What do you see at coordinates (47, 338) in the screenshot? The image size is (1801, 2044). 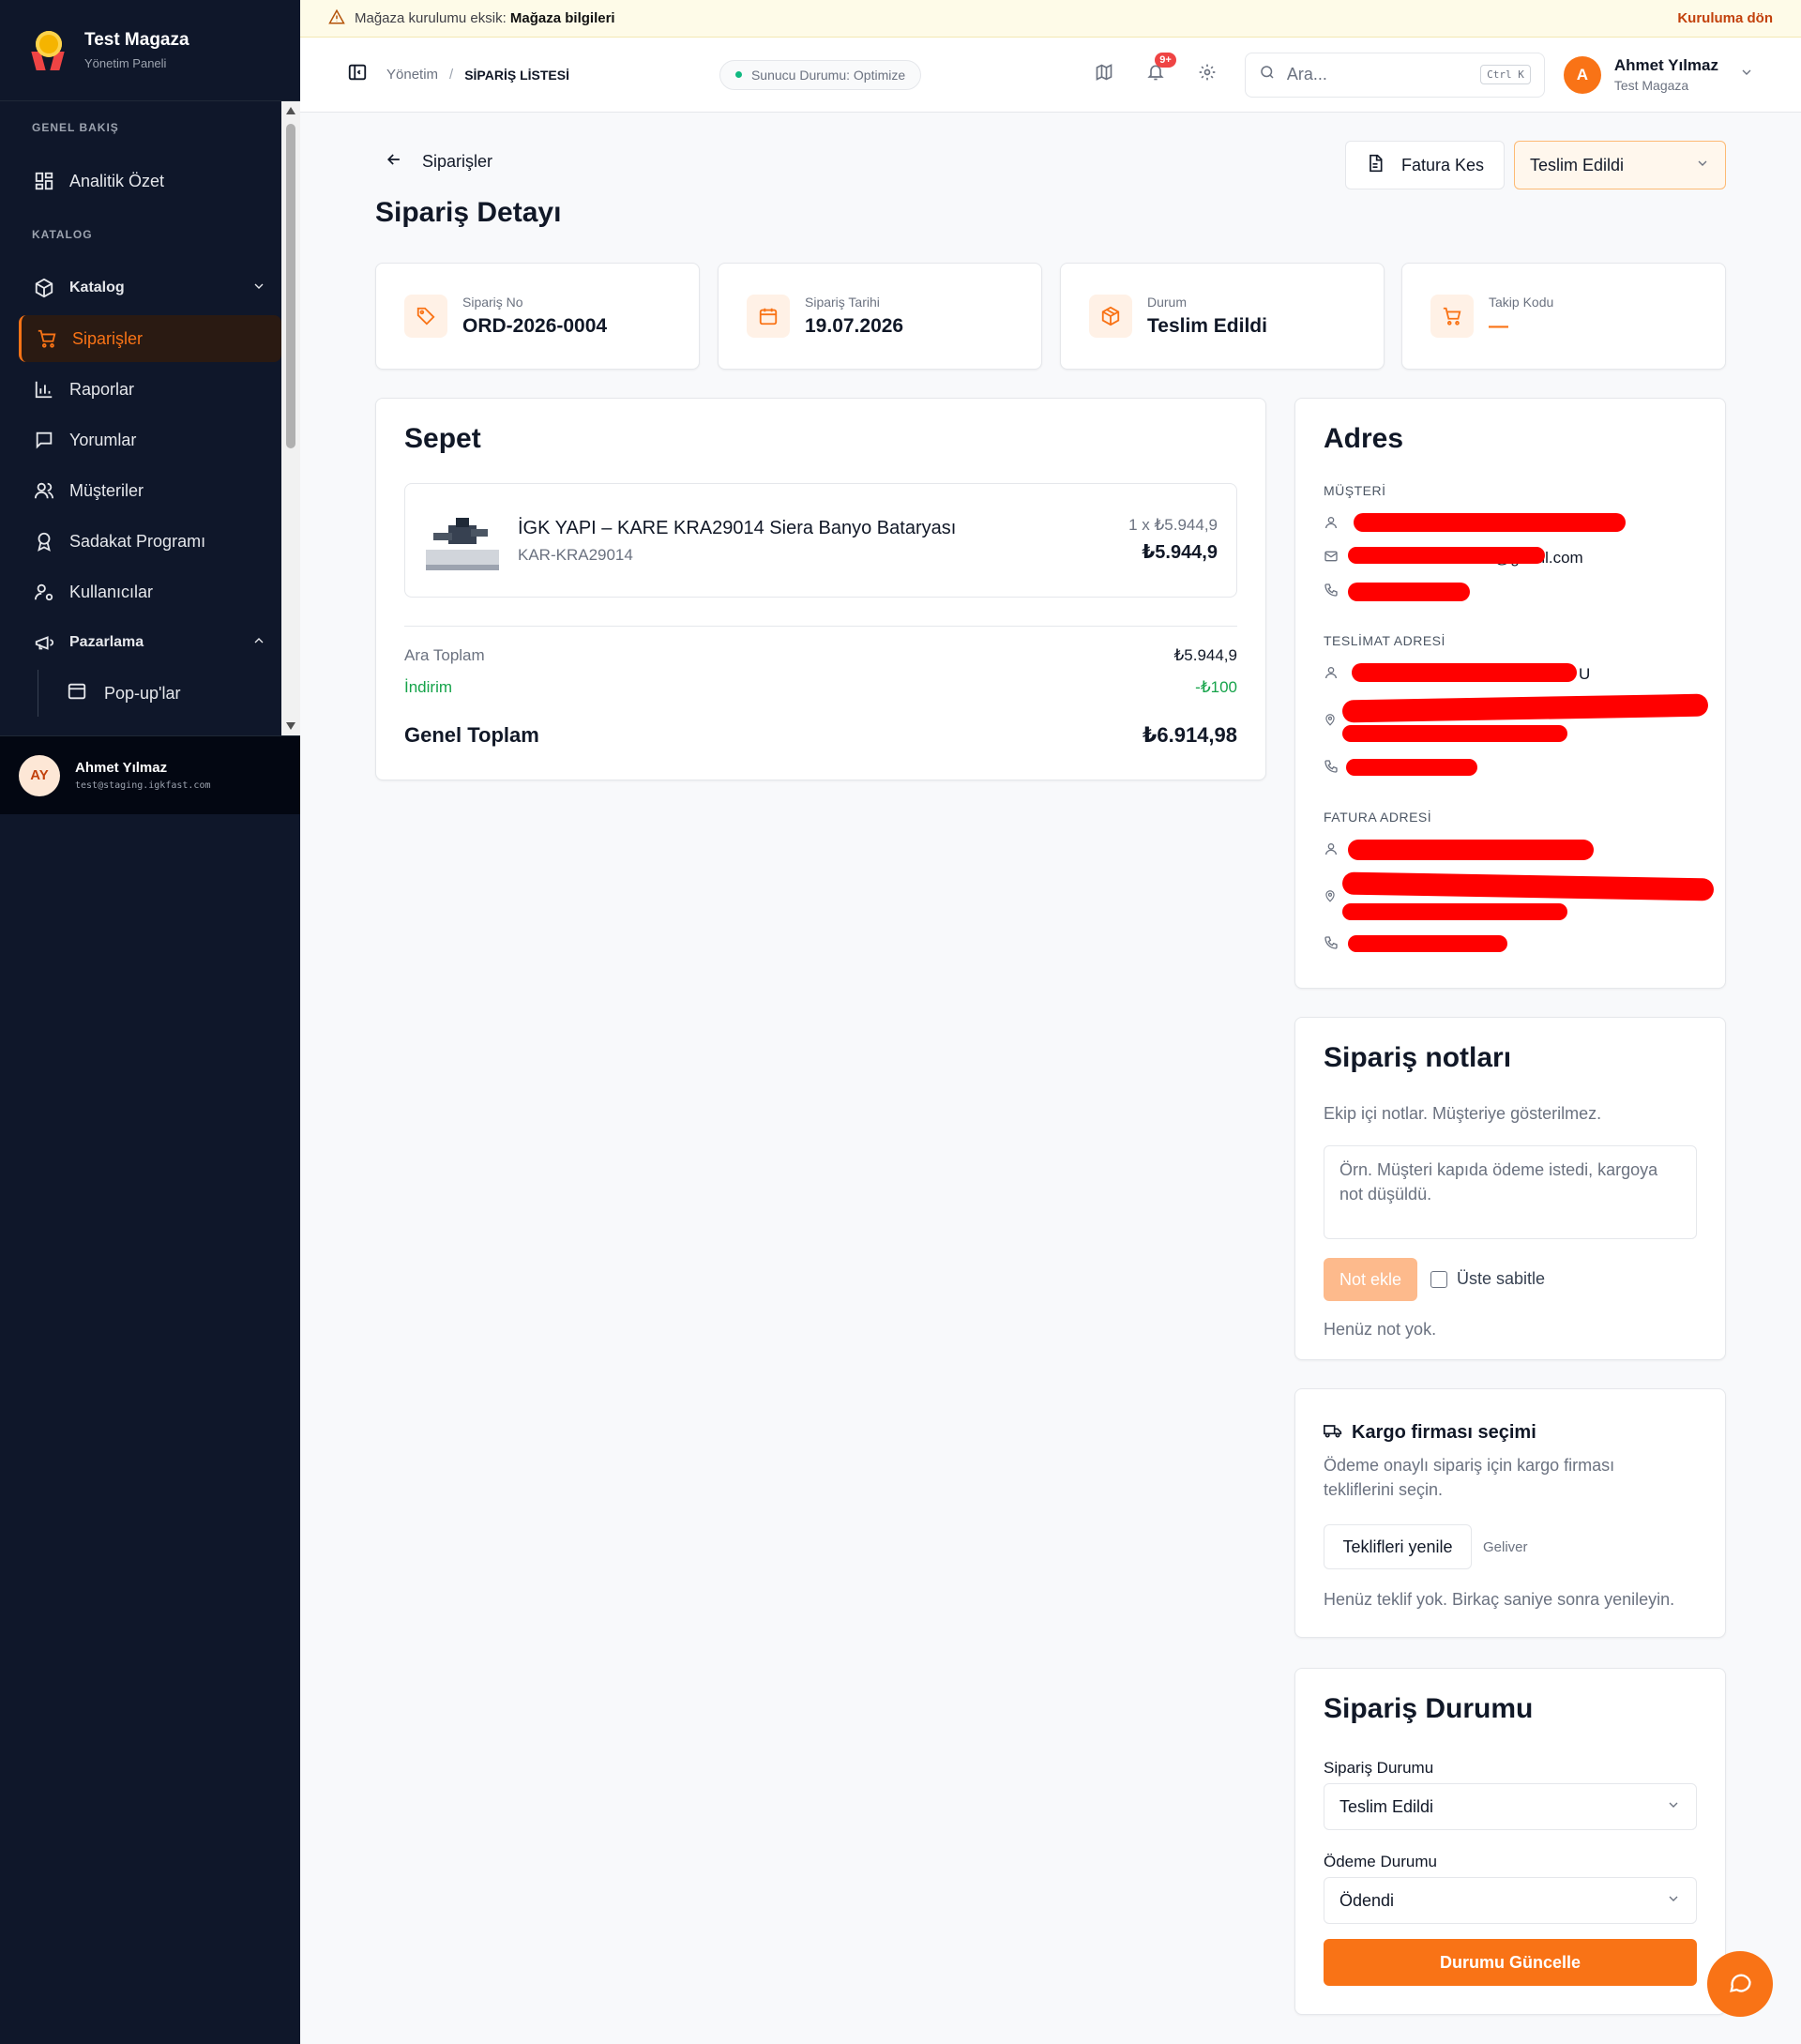 I see `cart-icon` at bounding box center [47, 338].